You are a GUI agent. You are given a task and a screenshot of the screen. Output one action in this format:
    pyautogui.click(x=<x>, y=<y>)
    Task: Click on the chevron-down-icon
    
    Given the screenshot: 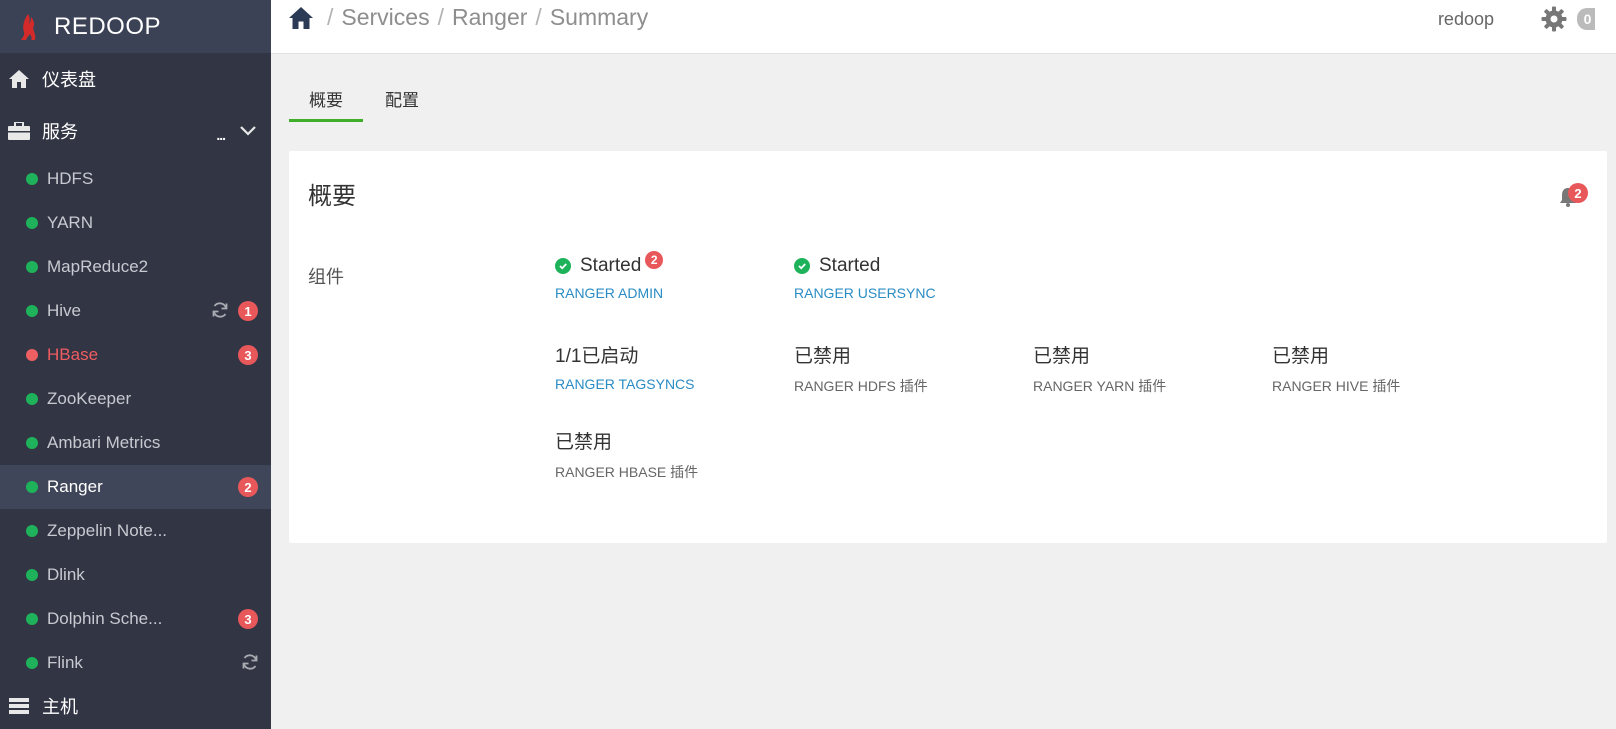 What is the action you would take?
    pyautogui.click(x=248, y=131)
    